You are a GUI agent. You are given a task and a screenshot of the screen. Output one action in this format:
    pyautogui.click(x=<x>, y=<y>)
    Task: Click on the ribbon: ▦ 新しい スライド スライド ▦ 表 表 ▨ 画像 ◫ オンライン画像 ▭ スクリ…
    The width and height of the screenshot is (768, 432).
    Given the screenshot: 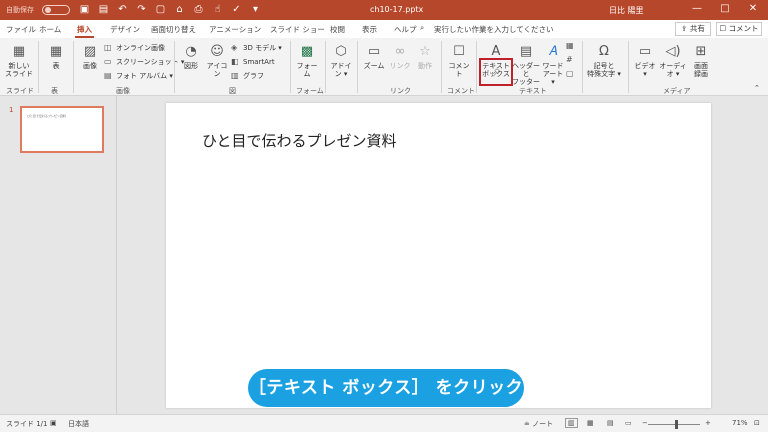 What is the action you would take?
    pyautogui.click(x=384, y=67)
    